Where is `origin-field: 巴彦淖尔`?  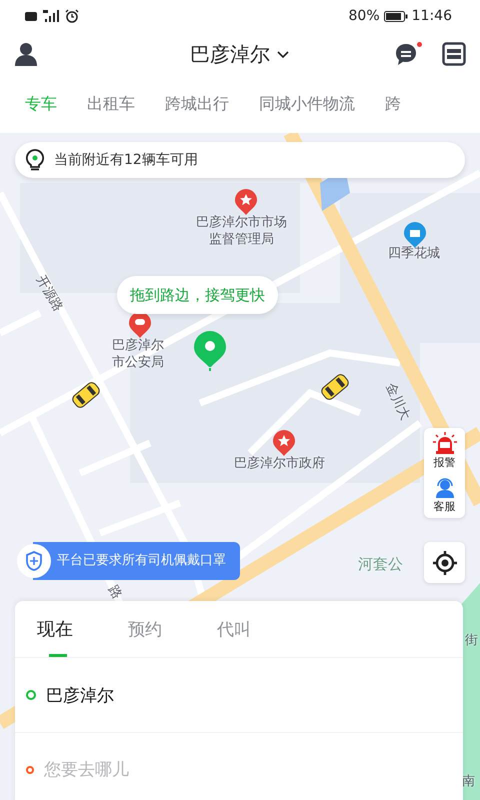
origin-field: 巴彦淖尔 is located at coordinates (254, 695).